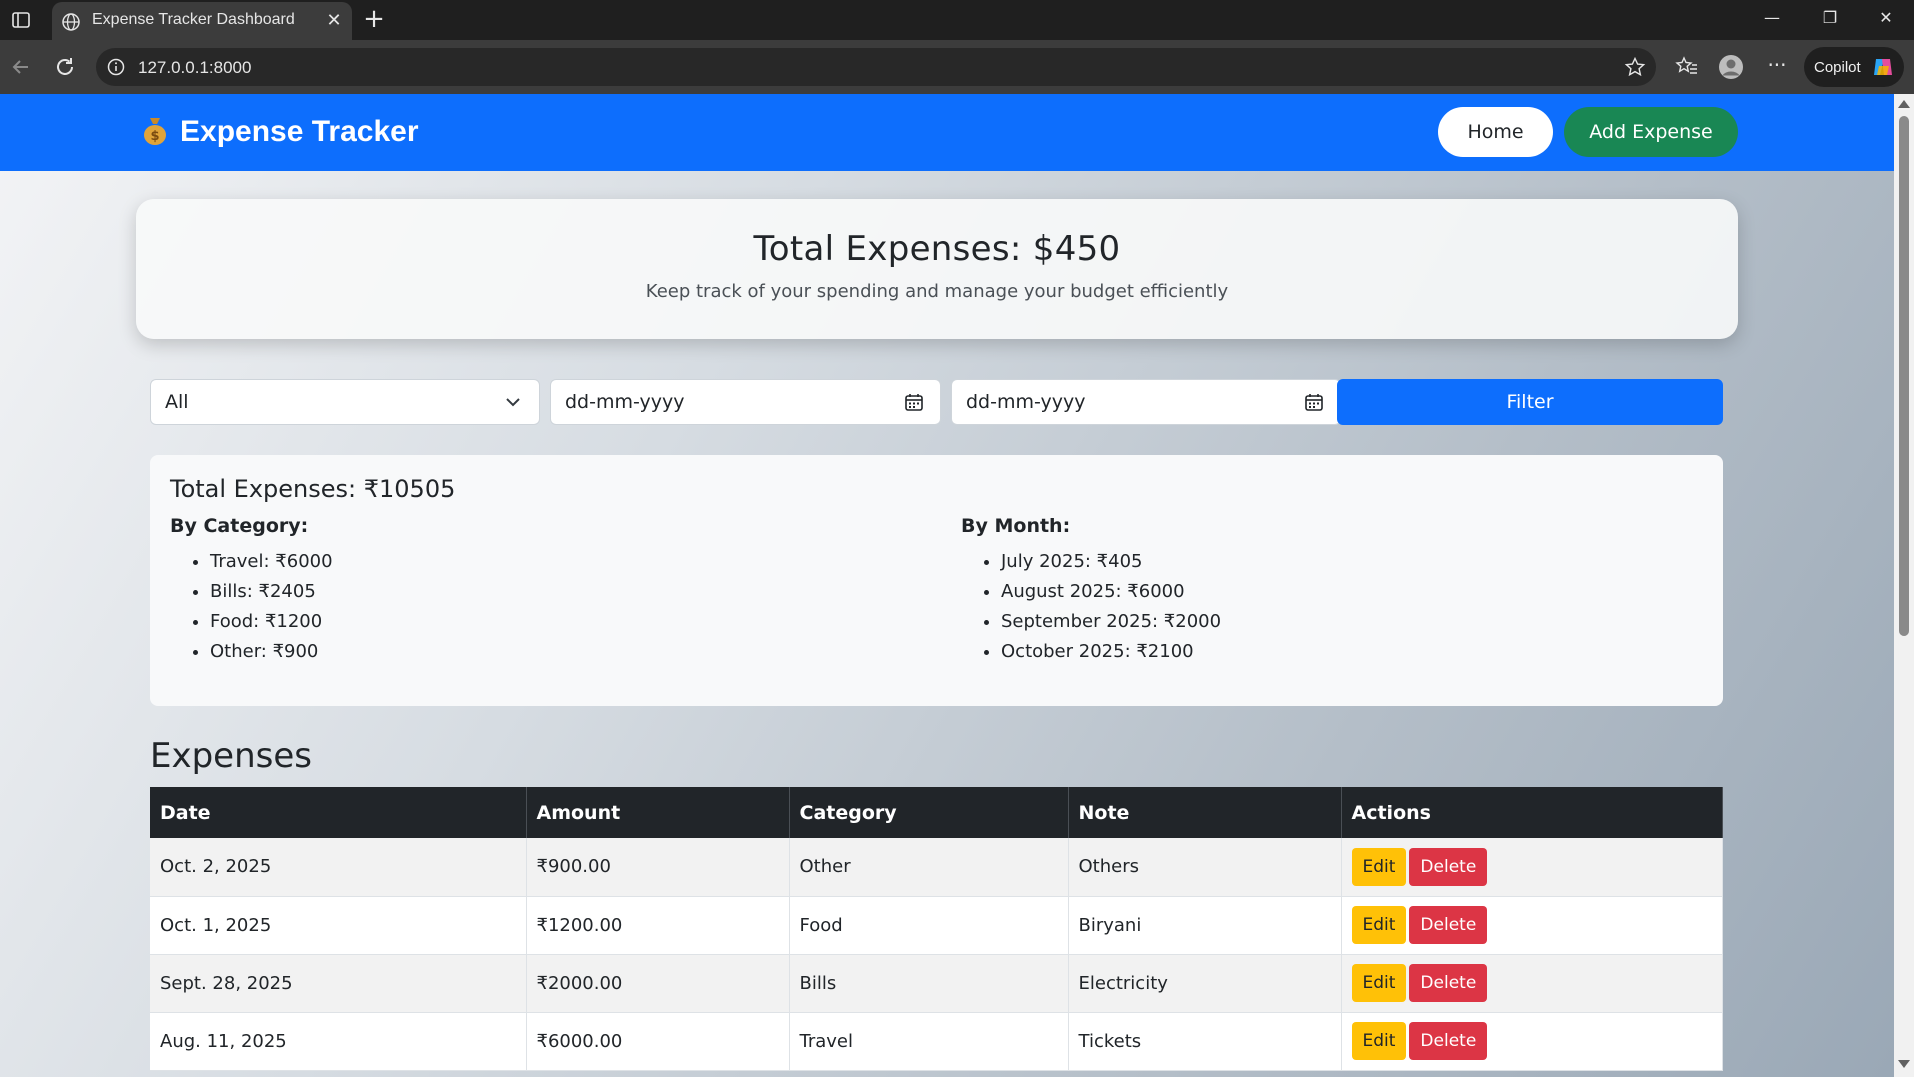 This screenshot has height=1077, width=1914. I want to click on amount-cell: ₹2000.00, so click(658, 983).